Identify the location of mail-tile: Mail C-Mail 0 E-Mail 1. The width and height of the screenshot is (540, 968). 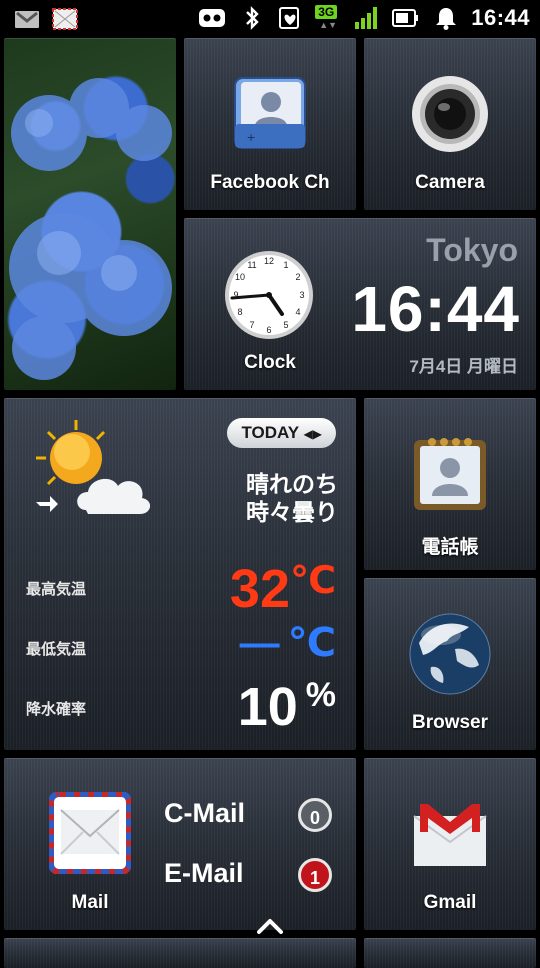
(180, 844).